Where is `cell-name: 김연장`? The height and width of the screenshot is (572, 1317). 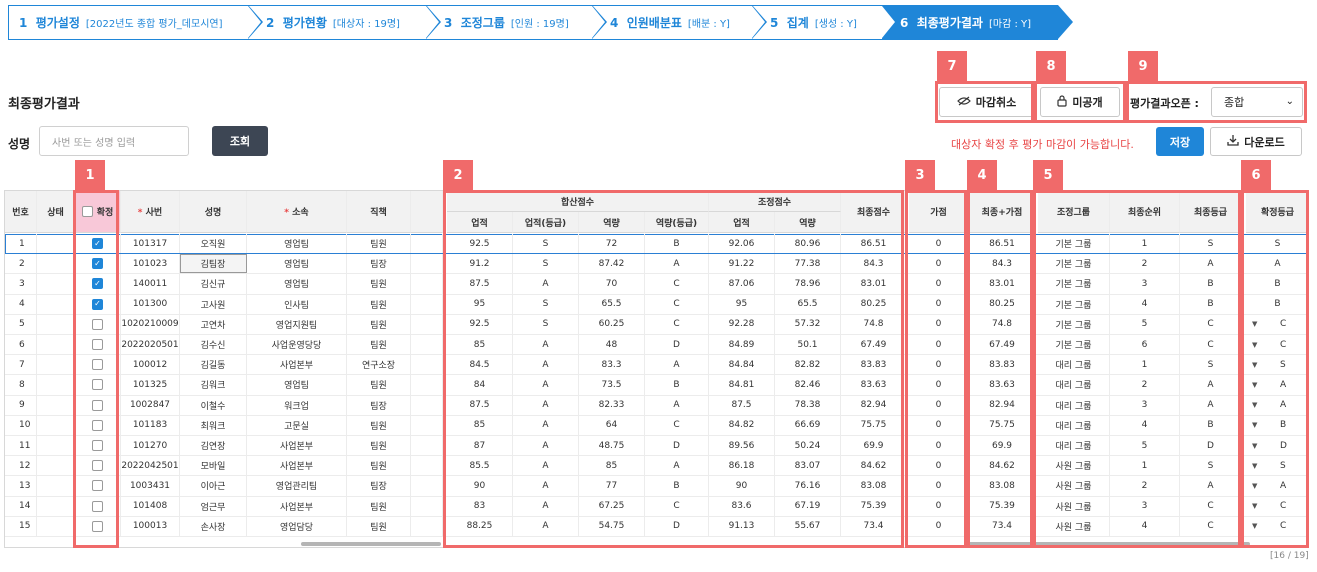
cell-name: 김연장 is located at coordinates (213, 446).